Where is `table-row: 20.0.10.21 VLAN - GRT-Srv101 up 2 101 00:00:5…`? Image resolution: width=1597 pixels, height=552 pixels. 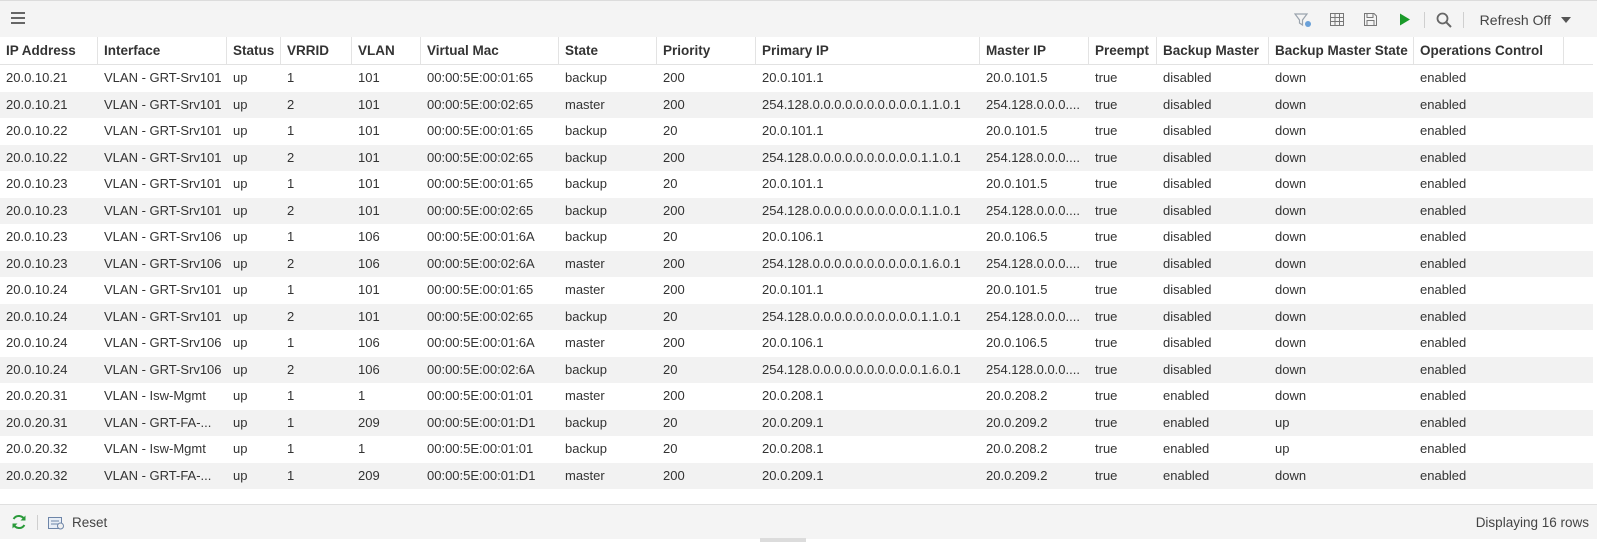
table-row: 20.0.10.21 VLAN - GRT-Srv101 up 2 101 00:00:5… is located at coordinates (798, 104).